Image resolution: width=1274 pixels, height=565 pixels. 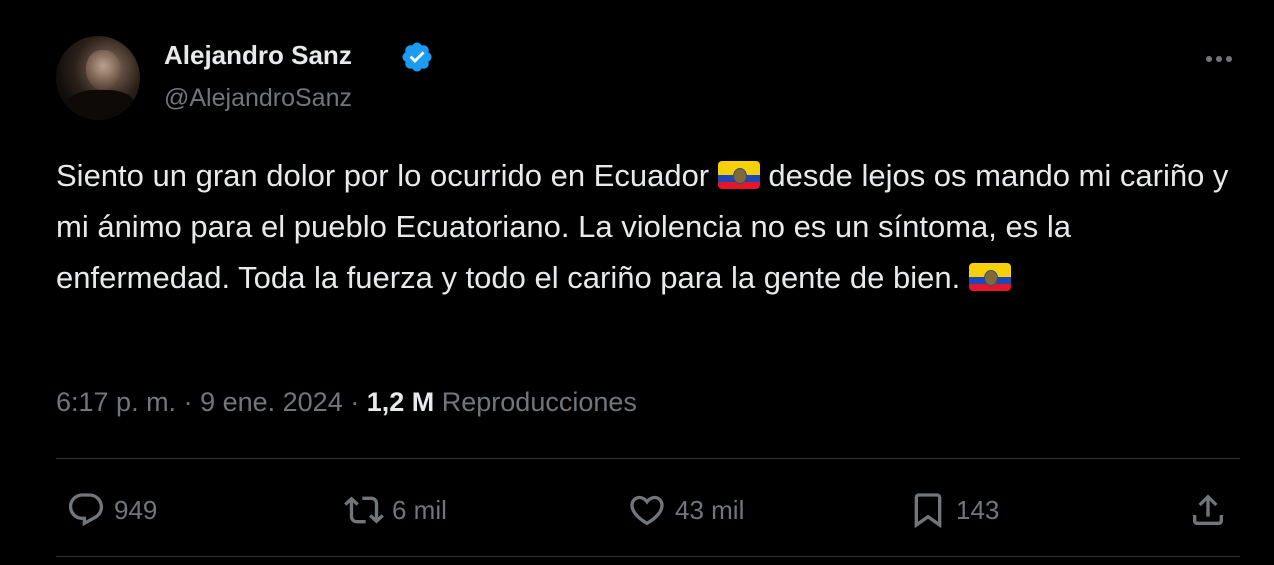 I want to click on repost-button: 6 mil, so click(x=395, y=510).